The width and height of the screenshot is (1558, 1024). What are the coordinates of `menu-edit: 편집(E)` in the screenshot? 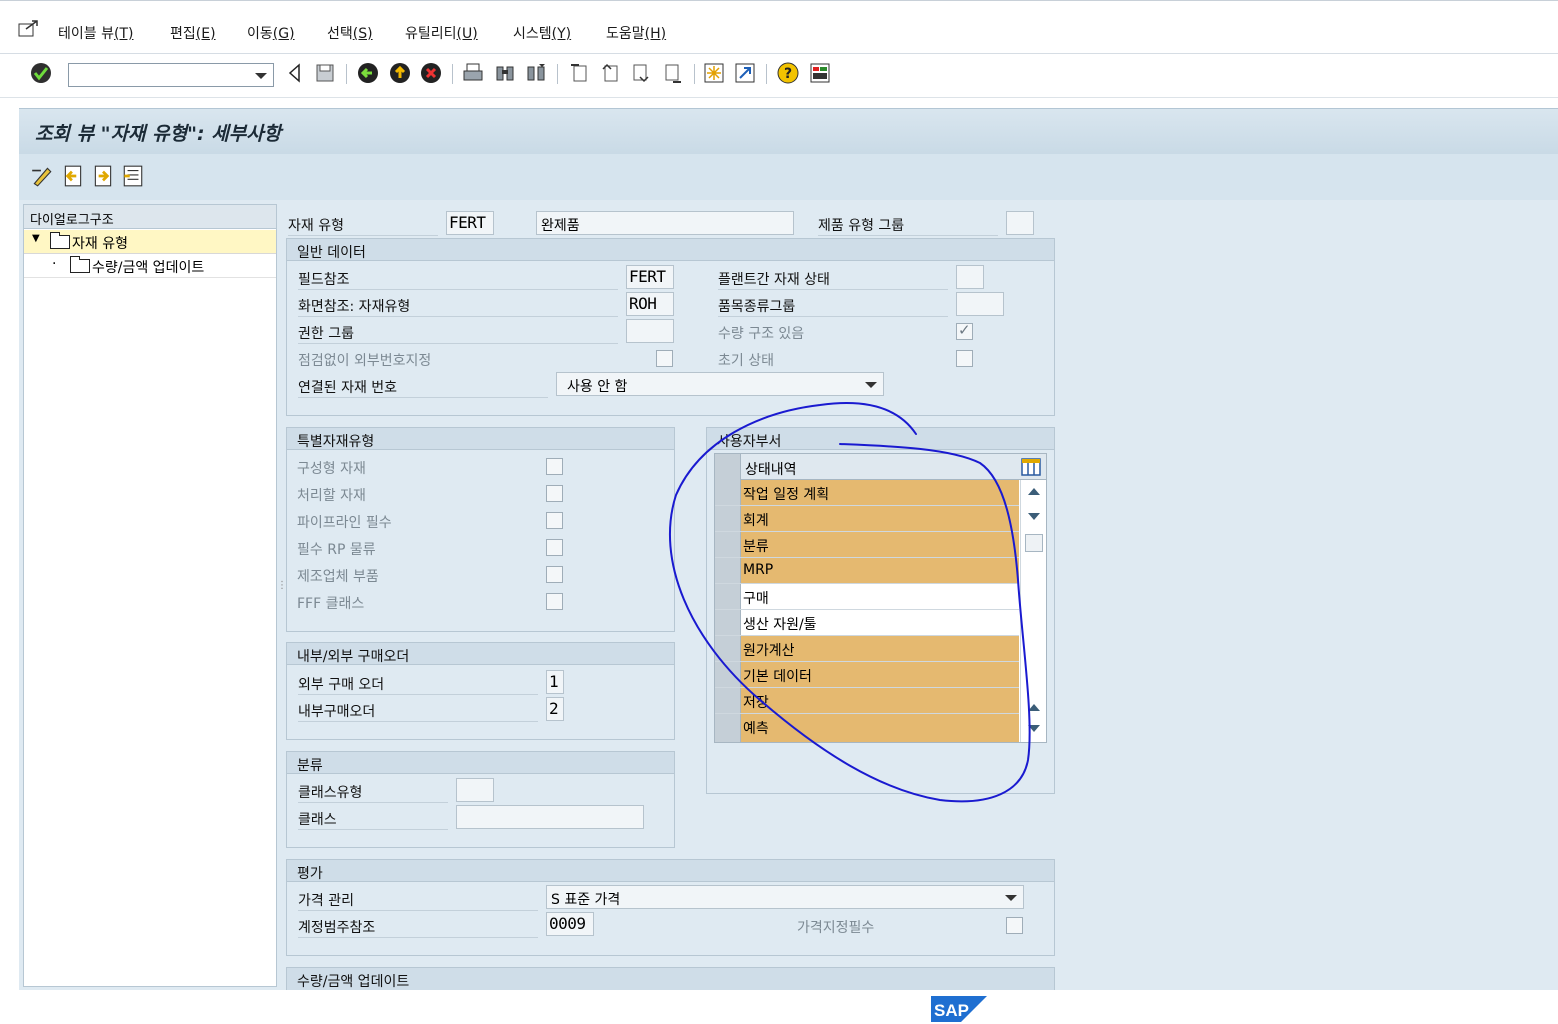 It's located at (193, 33).